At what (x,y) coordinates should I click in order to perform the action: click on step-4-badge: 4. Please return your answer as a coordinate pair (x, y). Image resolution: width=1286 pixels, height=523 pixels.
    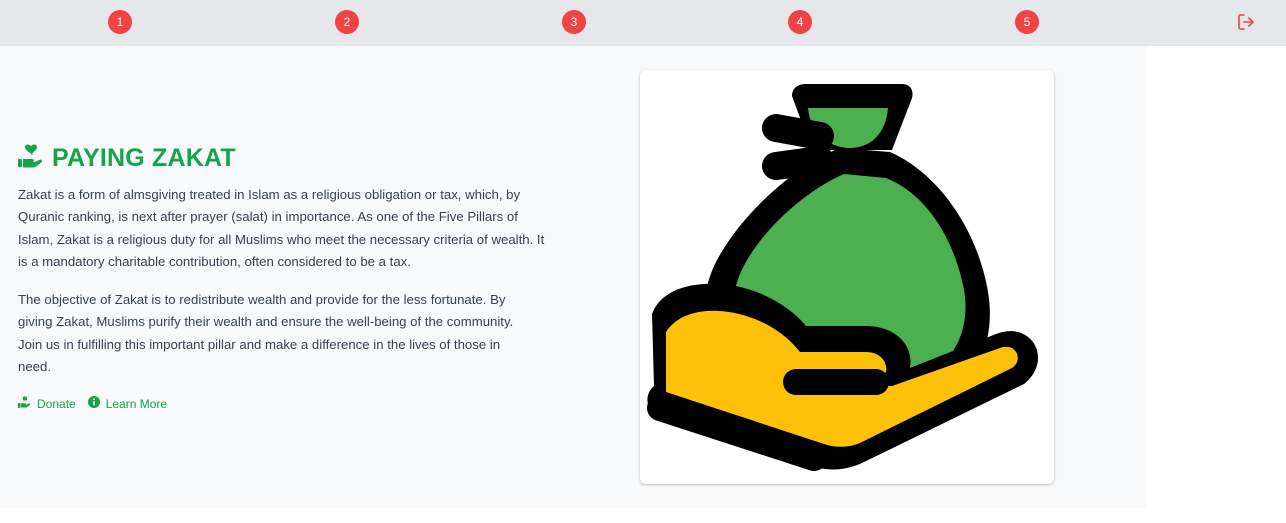
    Looking at the image, I should click on (800, 22).